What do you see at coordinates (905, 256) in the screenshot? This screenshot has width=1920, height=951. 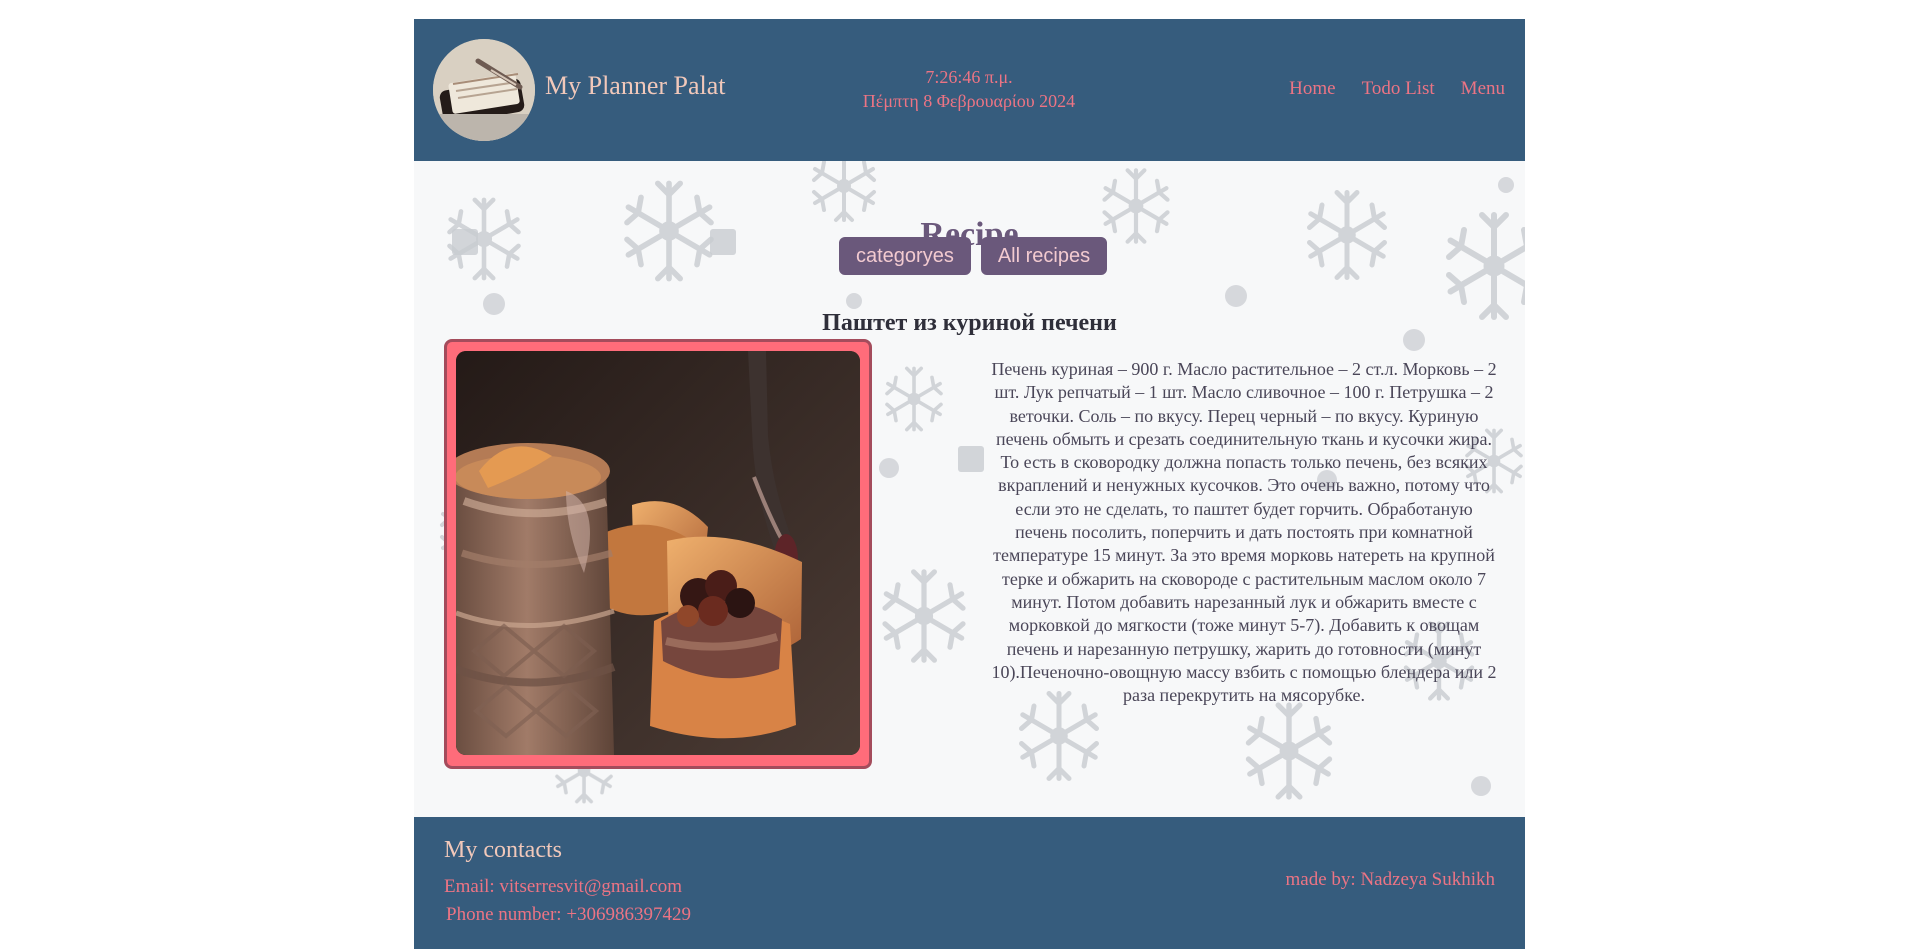 I see `categories-button: categoryes` at bounding box center [905, 256].